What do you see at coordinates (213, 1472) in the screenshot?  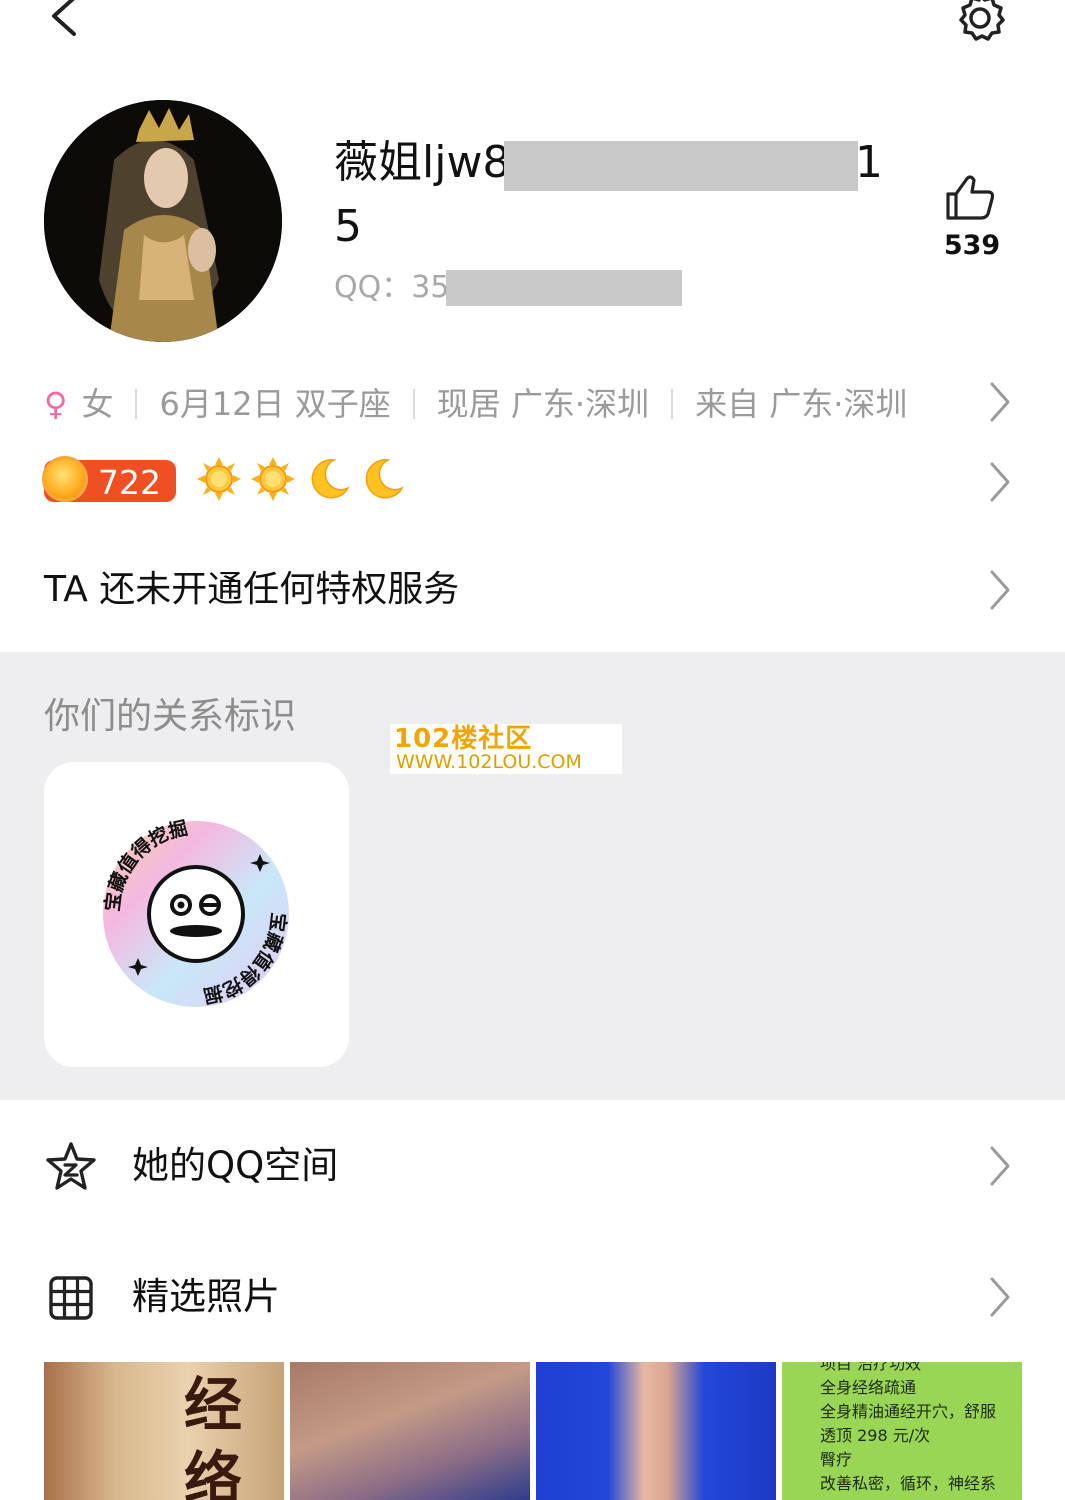 I see `photo-text: 络` at bounding box center [213, 1472].